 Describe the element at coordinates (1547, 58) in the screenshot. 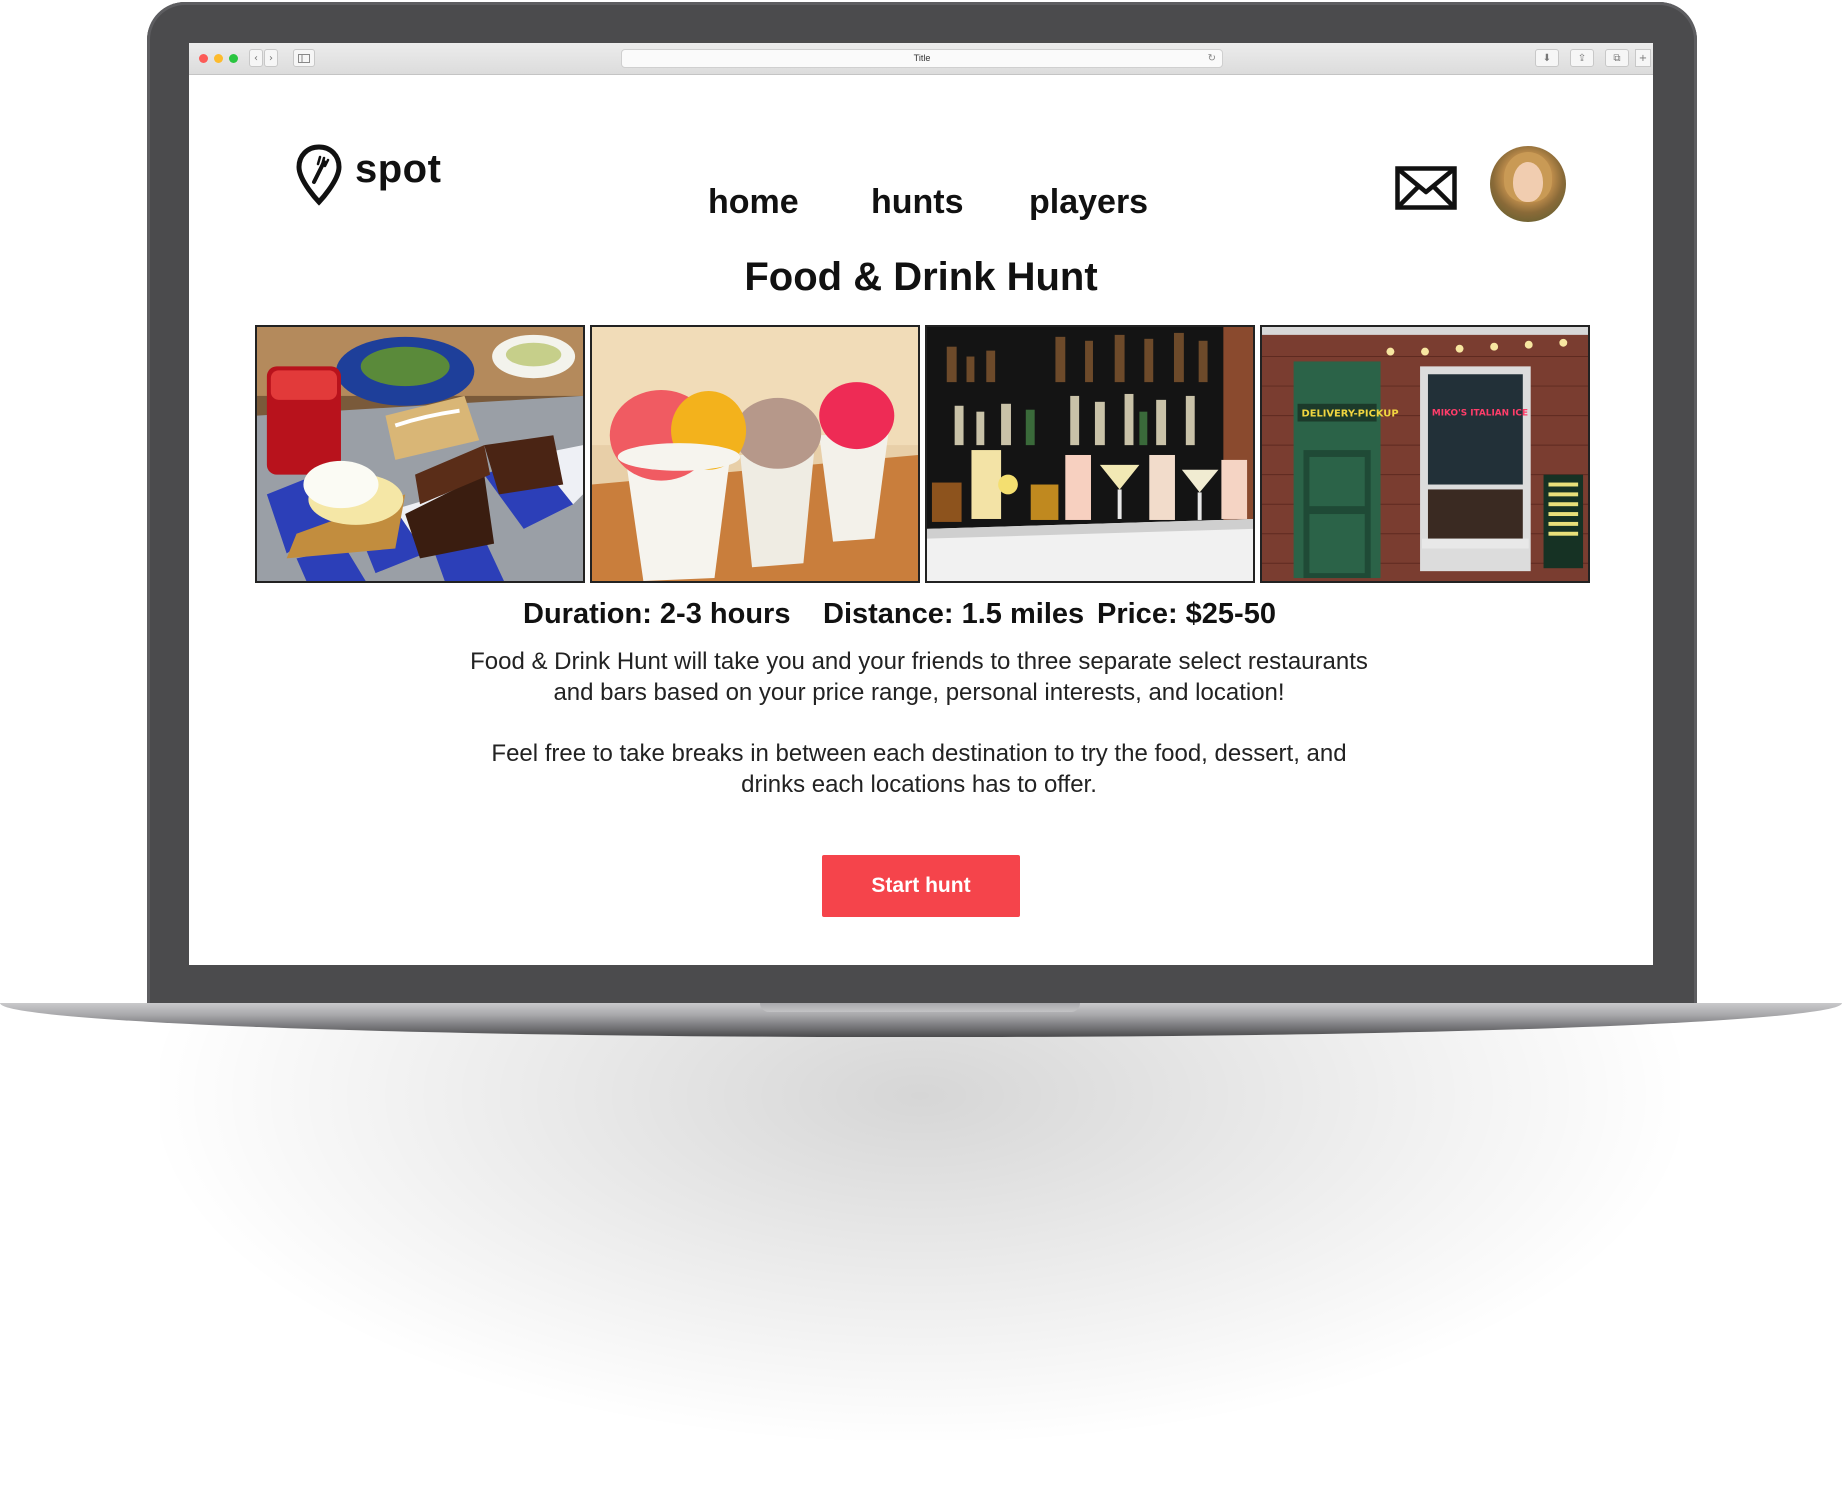

I see `download-button: ⬇` at that location.